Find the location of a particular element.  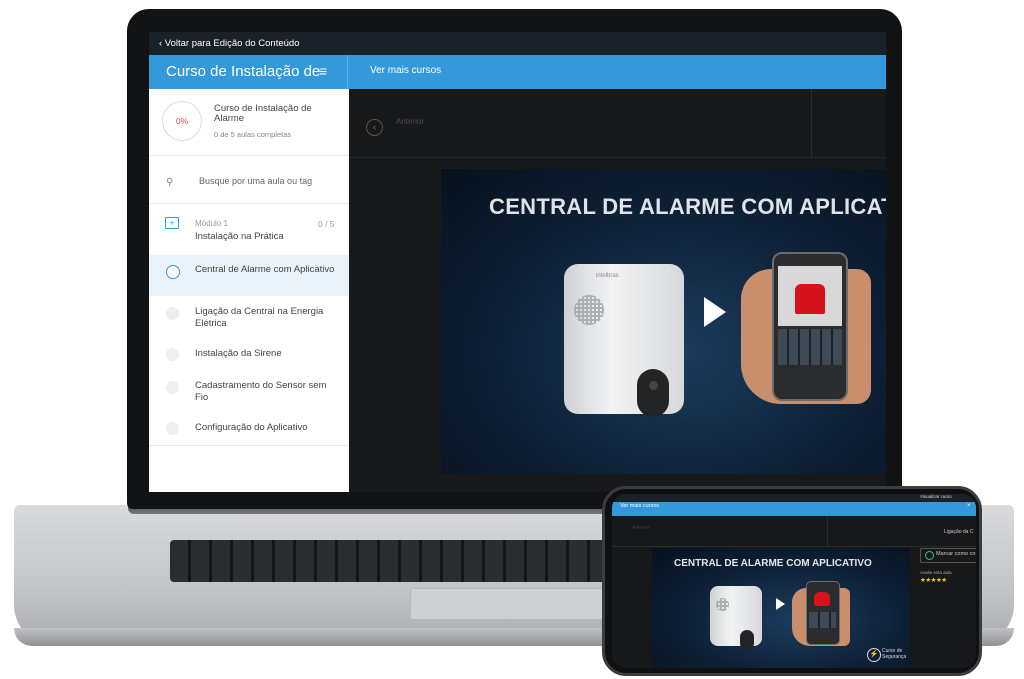

phone-keypad-image is located at coordinates (810, 347).